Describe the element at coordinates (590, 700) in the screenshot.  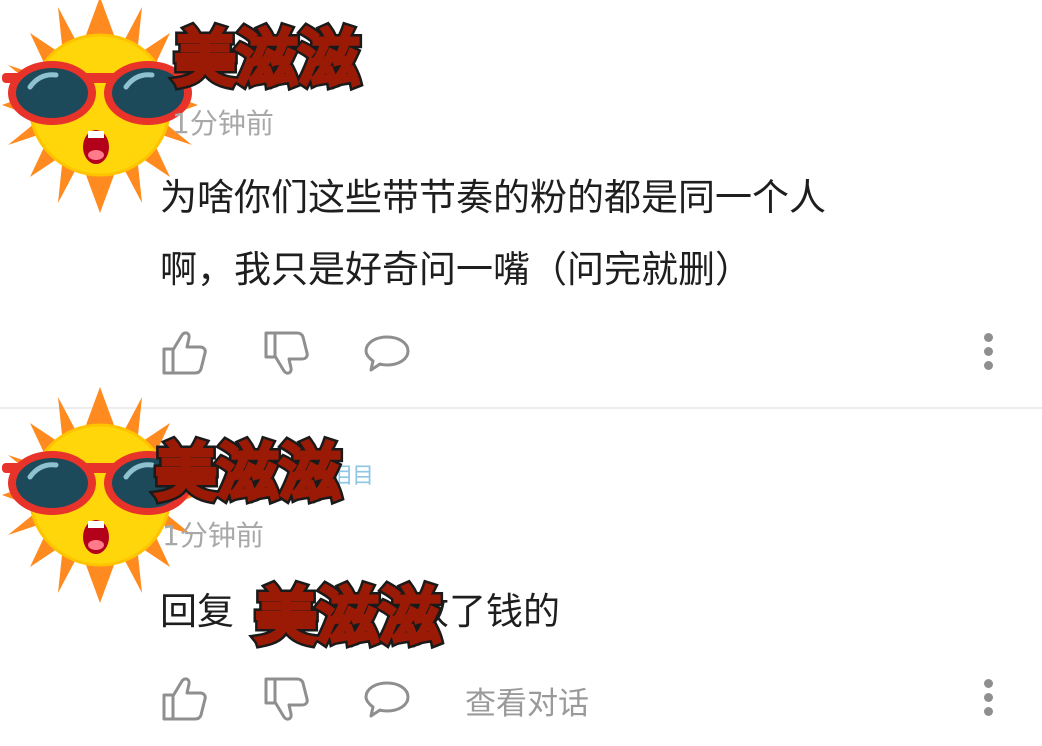
I see `comment-actions: 查看对话` at that location.